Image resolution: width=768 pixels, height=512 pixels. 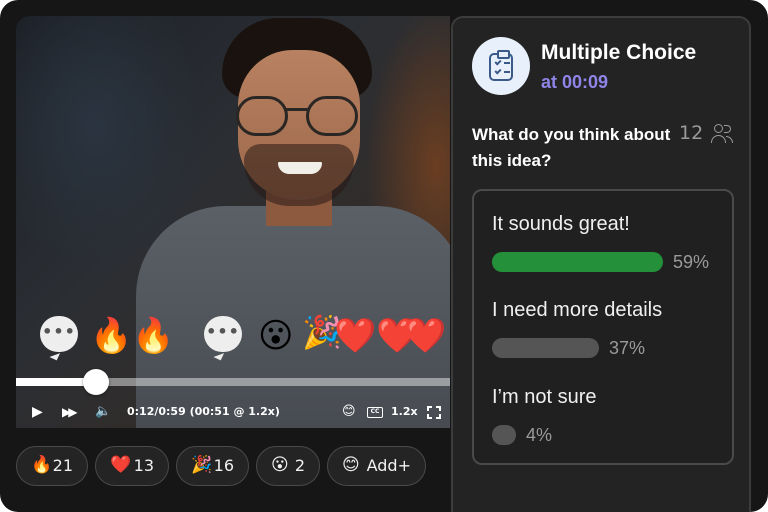 What do you see at coordinates (691, 262) in the screenshot?
I see `poll-option-percent: 59%` at bounding box center [691, 262].